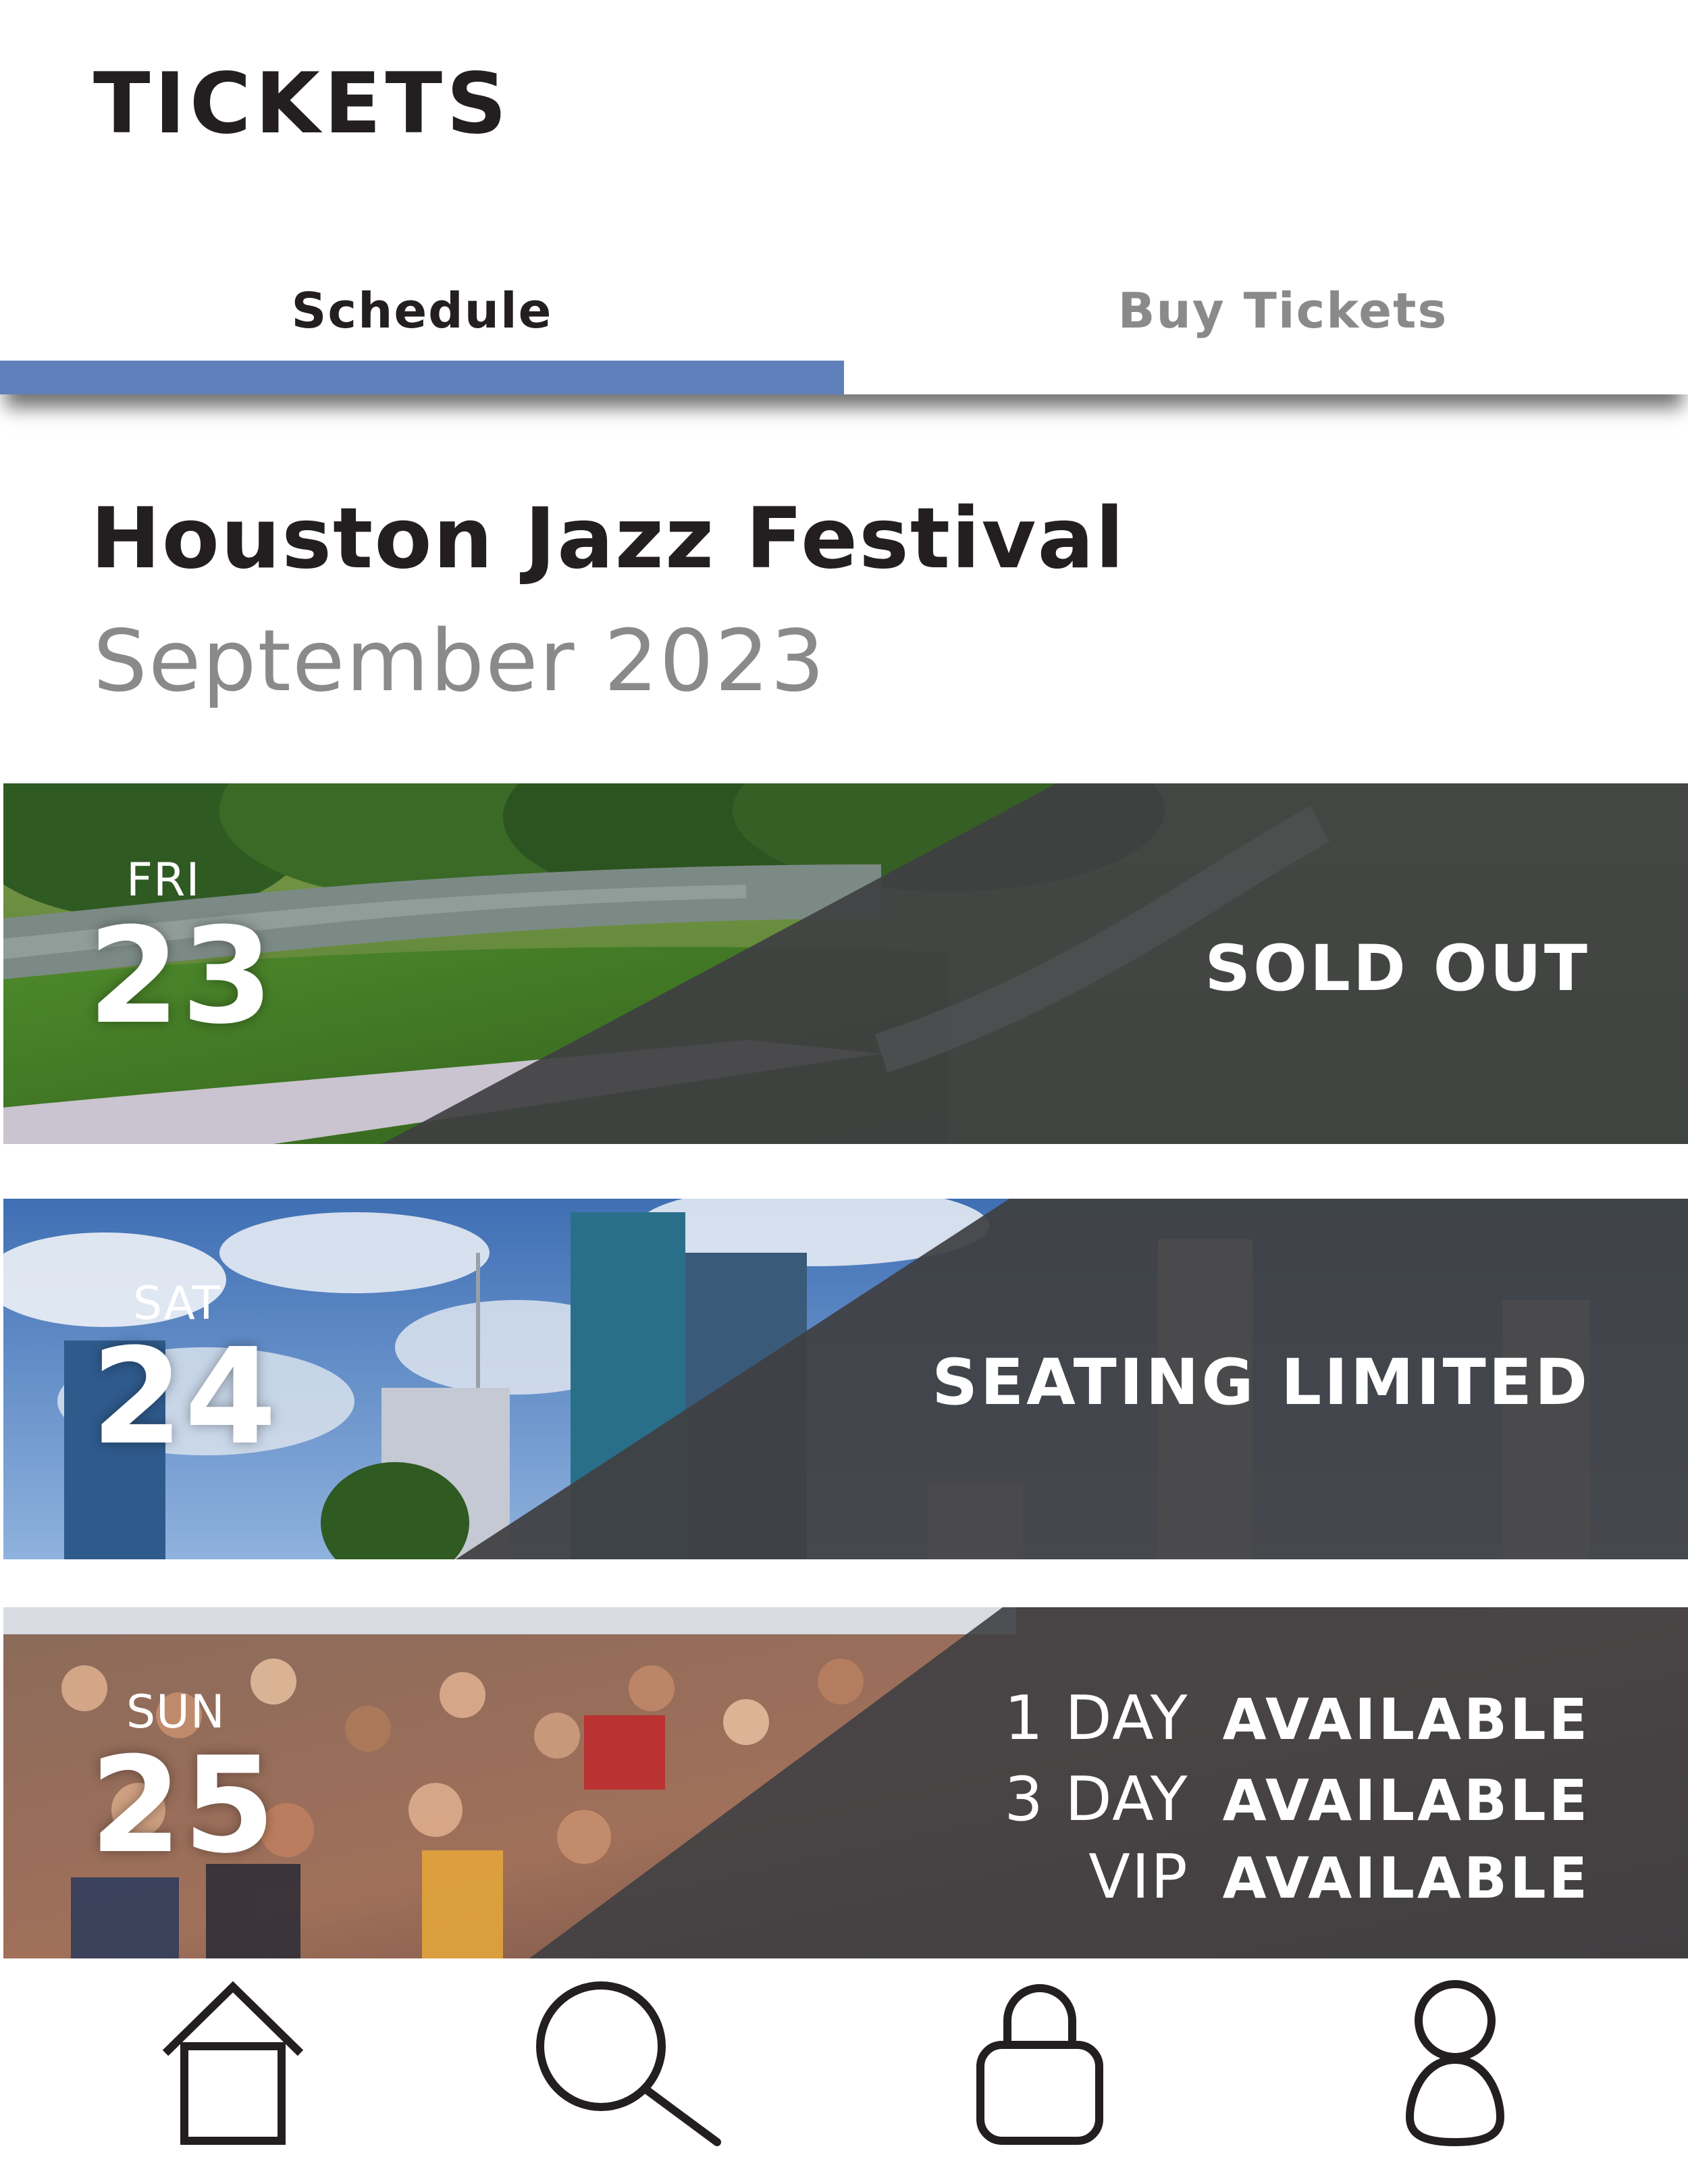  Describe the element at coordinates (1138, 1878) in the screenshot. I see `ticket-type-label: VIP` at that location.